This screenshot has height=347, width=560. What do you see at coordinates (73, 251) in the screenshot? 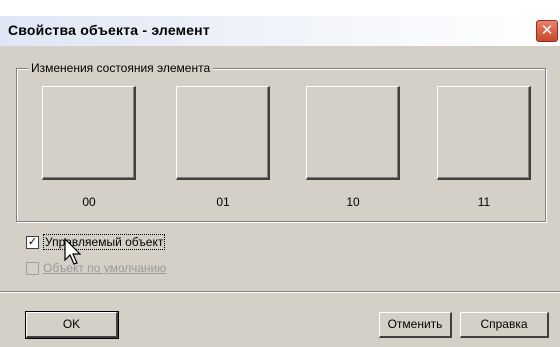
I see `mouse-pointer-icon` at bounding box center [73, 251].